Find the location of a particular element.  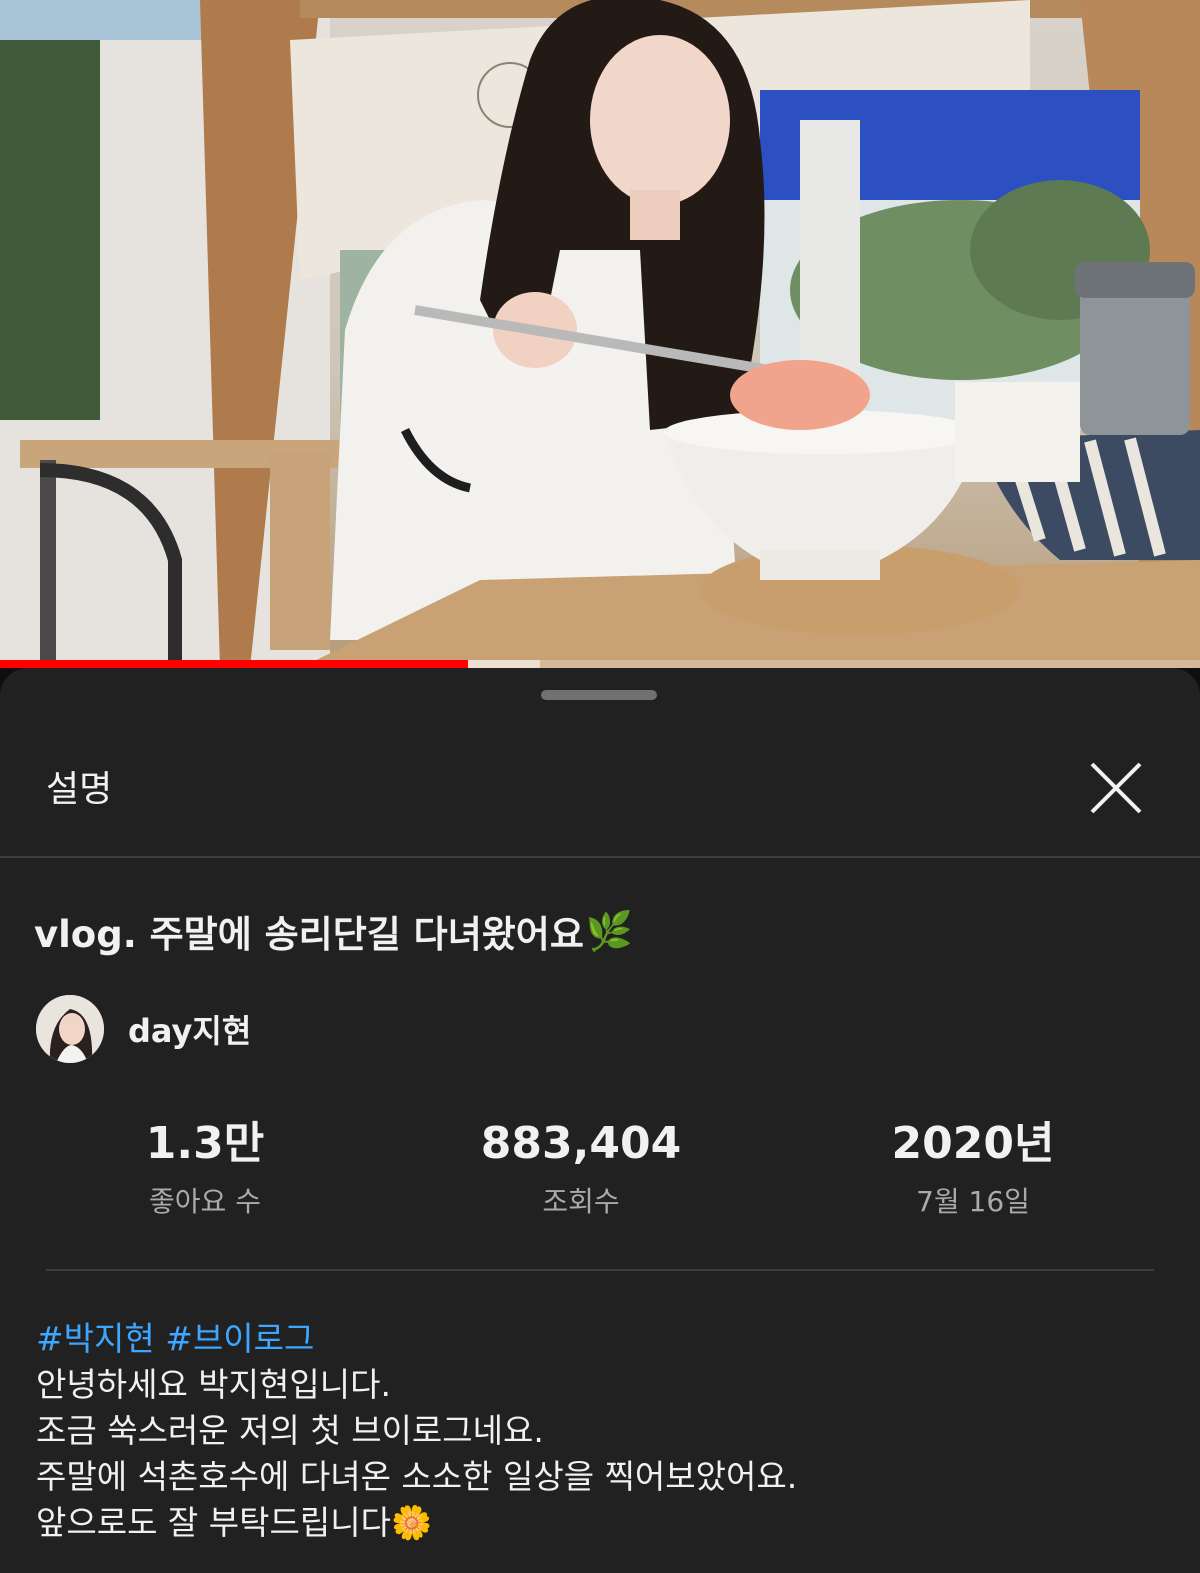

upload-year: 2020년 is located at coordinates (973, 1143).